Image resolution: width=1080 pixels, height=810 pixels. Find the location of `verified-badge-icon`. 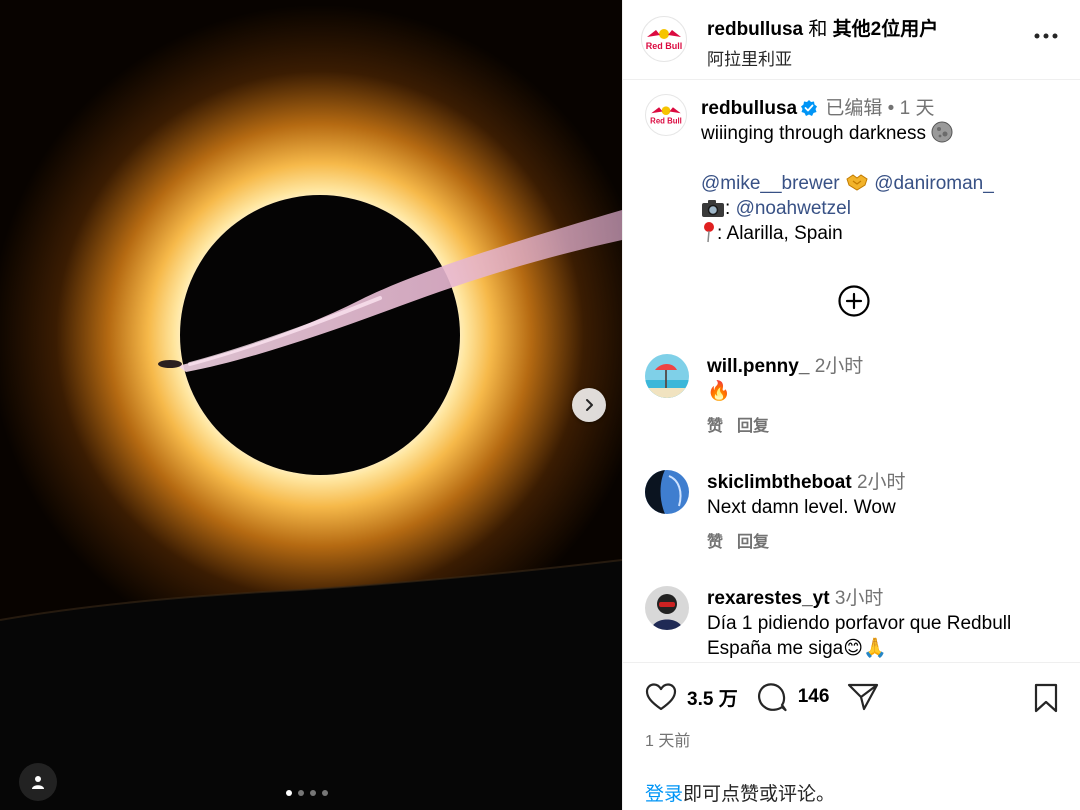

verified-badge-icon is located at coordinates (809, 108).